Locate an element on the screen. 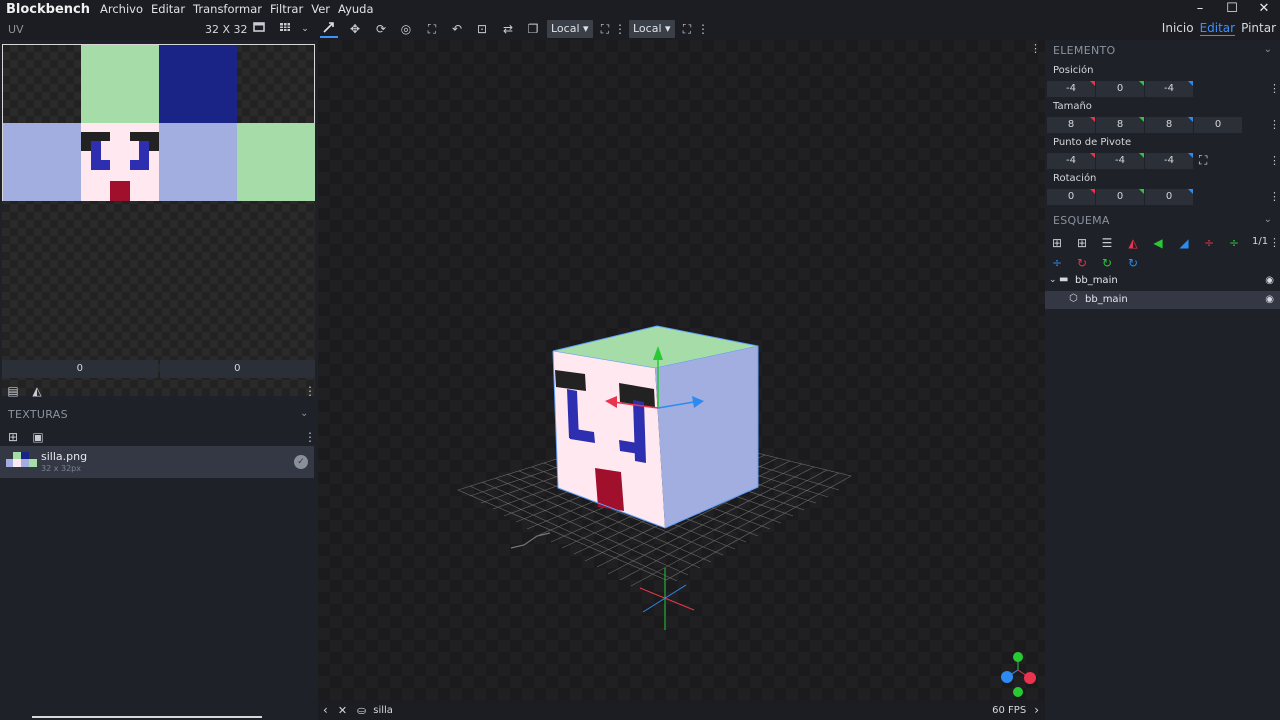  viewport-more-icon: ⋮ is located at coordinates (1035, 48).